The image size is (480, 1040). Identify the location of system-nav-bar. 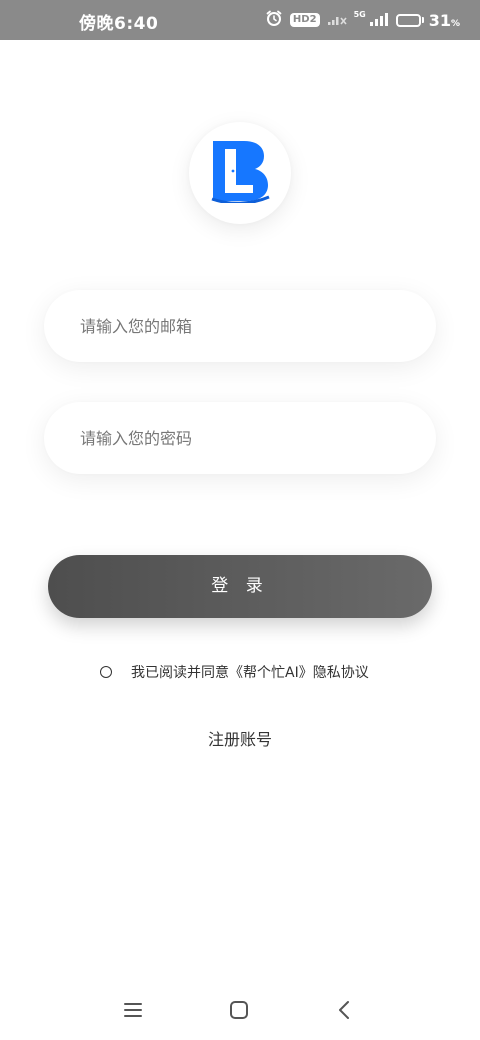
(240, 1010).